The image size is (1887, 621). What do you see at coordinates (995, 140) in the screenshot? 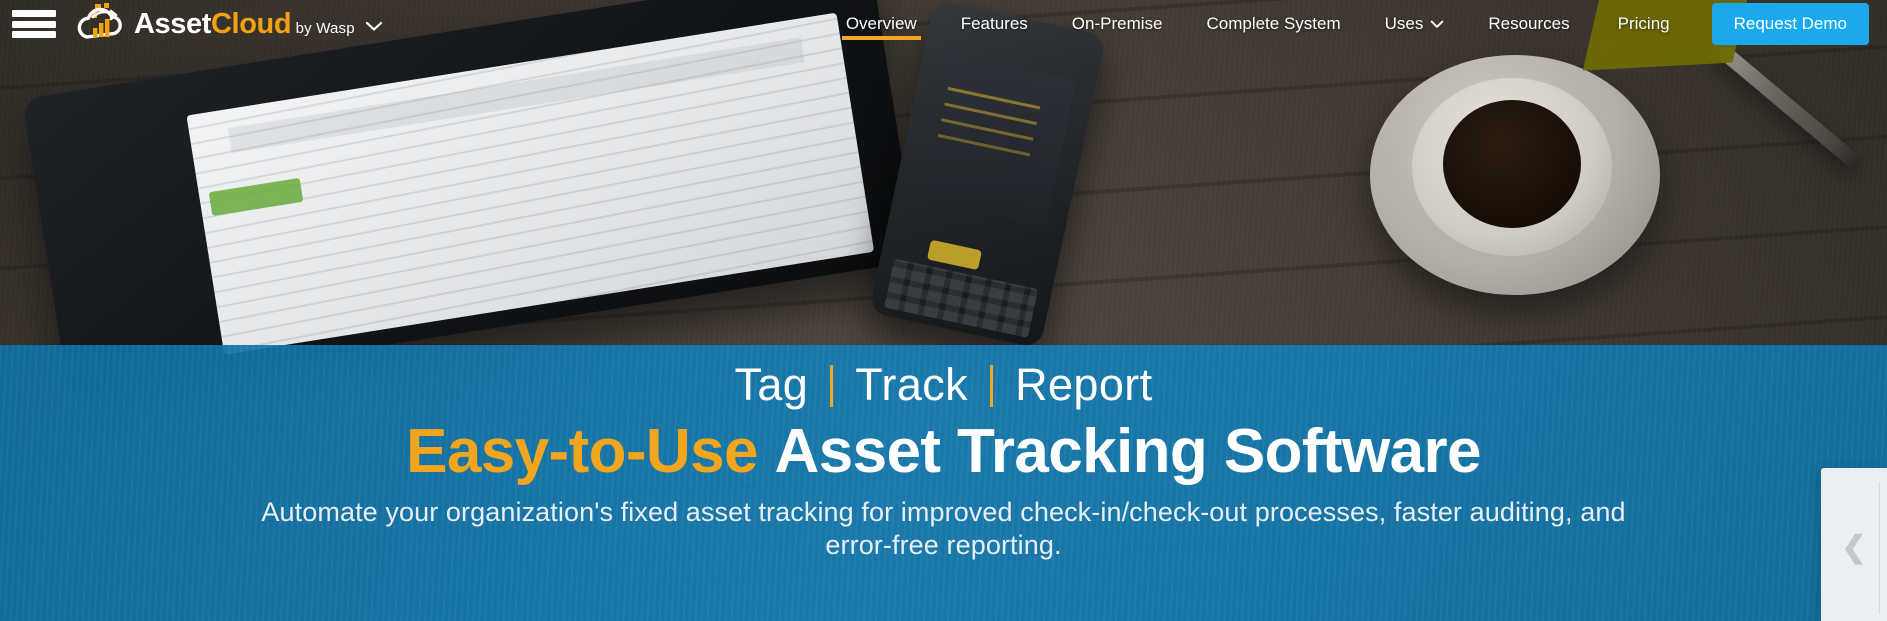
I see `photo-scanner-screen` at bounding box center [995, 140].